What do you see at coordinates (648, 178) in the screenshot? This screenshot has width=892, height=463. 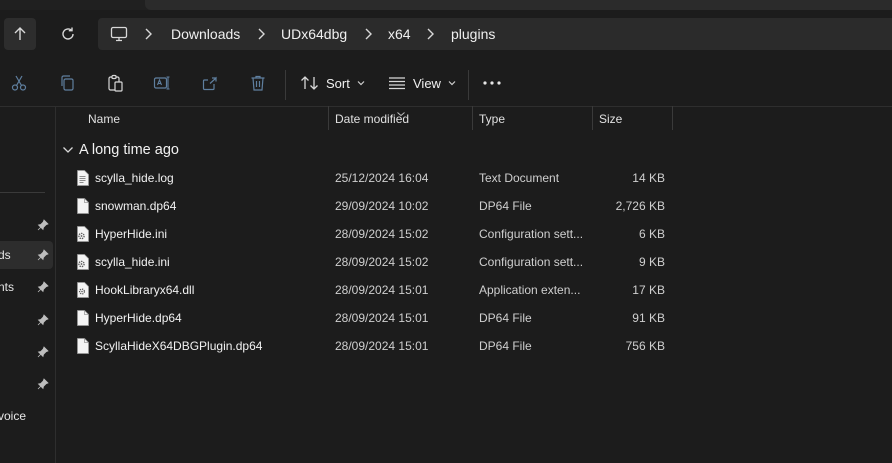 I see `file-size: 14 KB` at bounding box center [648, 178].